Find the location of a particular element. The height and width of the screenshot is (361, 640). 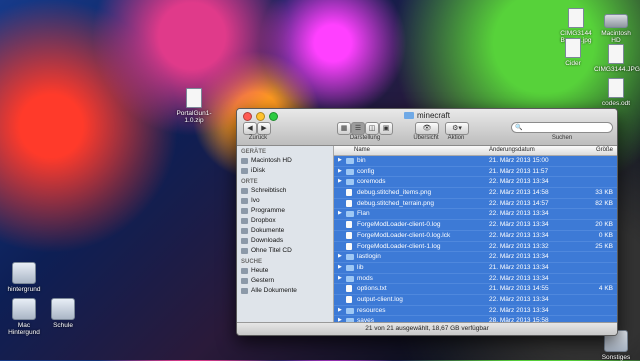

sidebar-item-dropbox: Dropbox is located at coordinates (285, 221).